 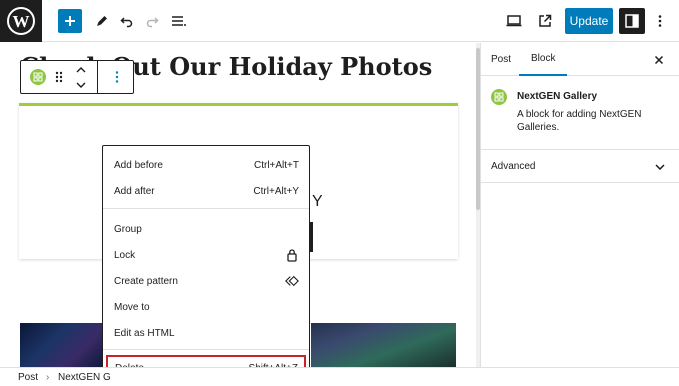 What do you see at coordinates (138, 165) in the screenshot?
I see `menu-item-label: Add before` at bounding box center [138, 165].